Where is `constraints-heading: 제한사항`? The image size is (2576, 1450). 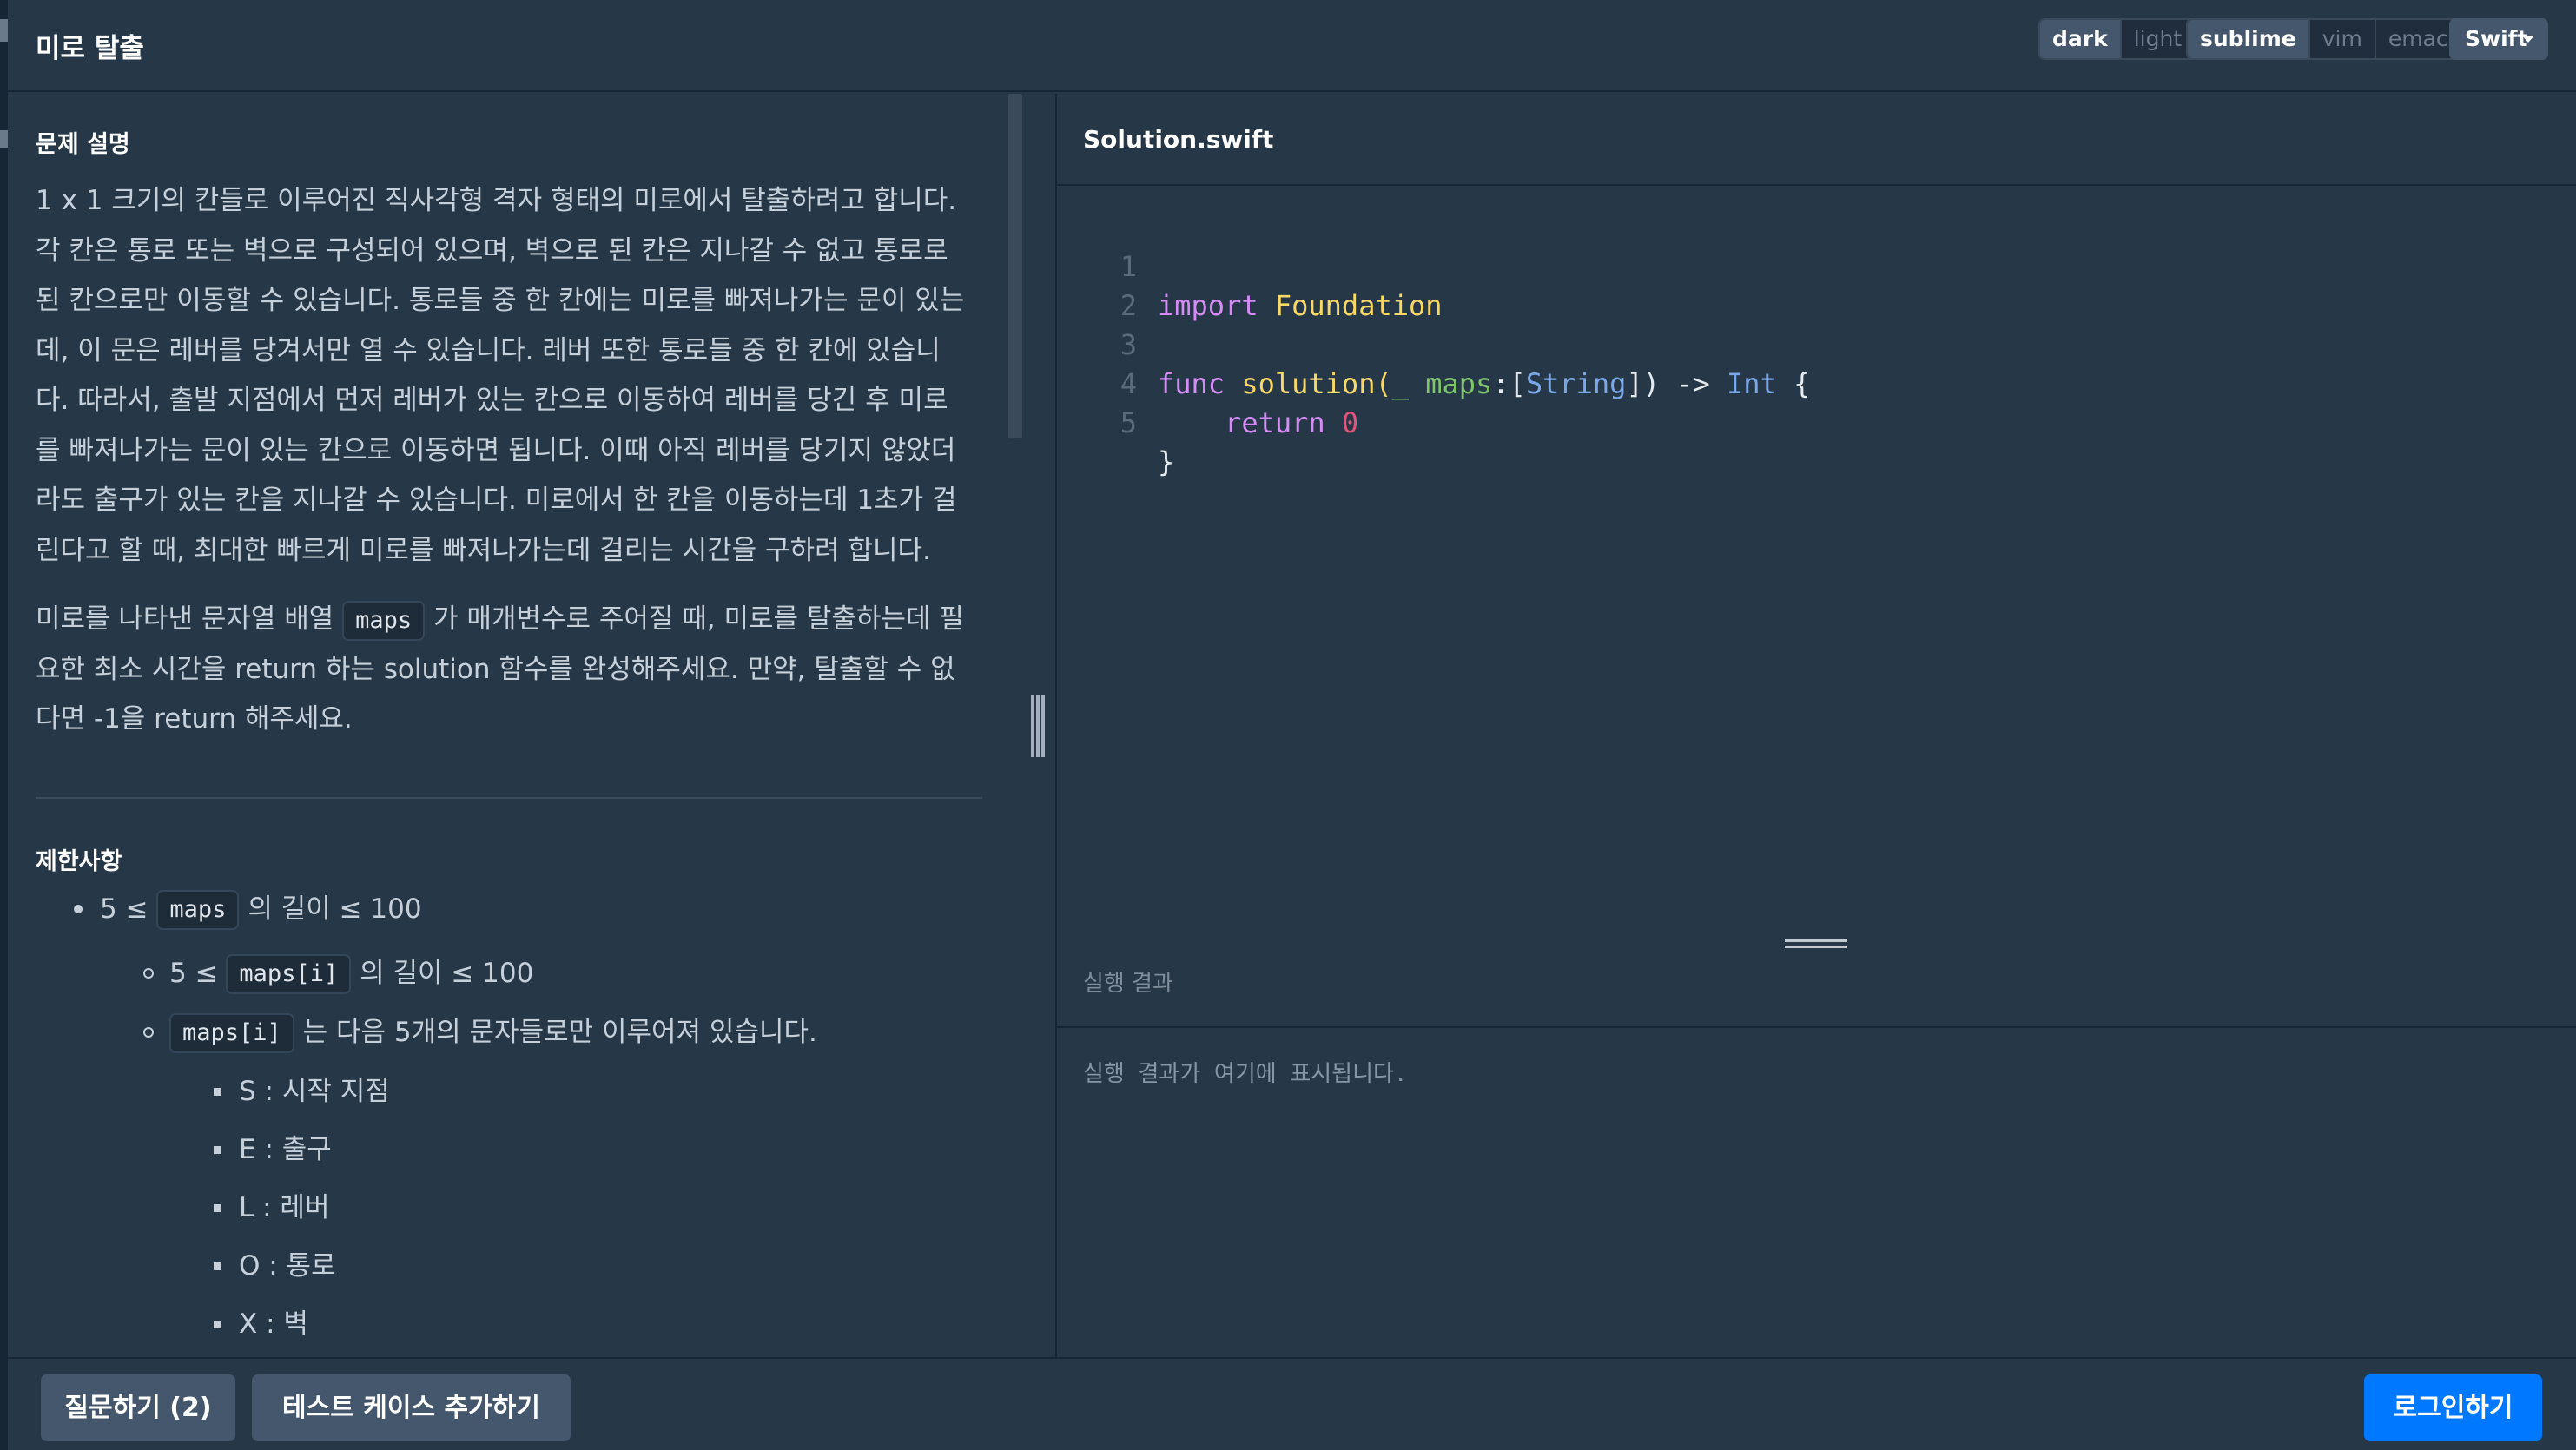
constraints-heading: 제한사항 is located at coordinates (79, 861).